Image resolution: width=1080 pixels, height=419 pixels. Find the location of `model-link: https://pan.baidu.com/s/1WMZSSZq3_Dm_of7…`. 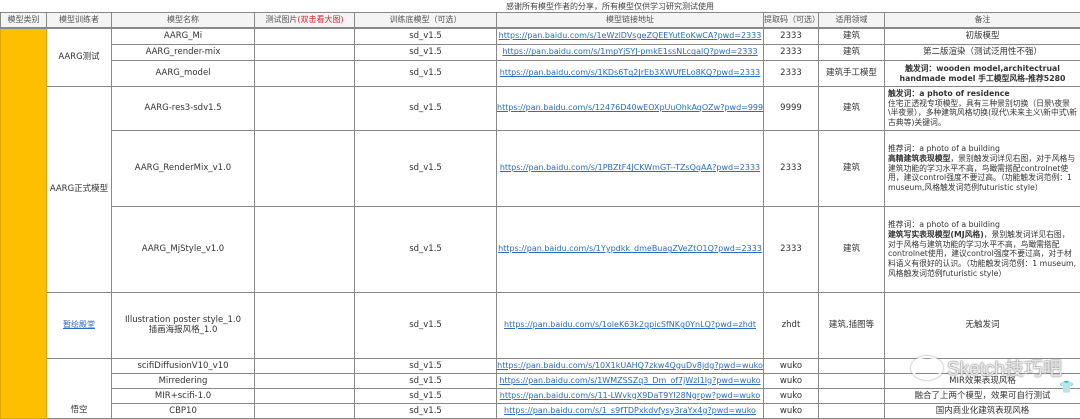

model-link: https://pan.baidu.com/s/1WMZSSZq3_Dm_of7… is located at coordinates (629, 380).